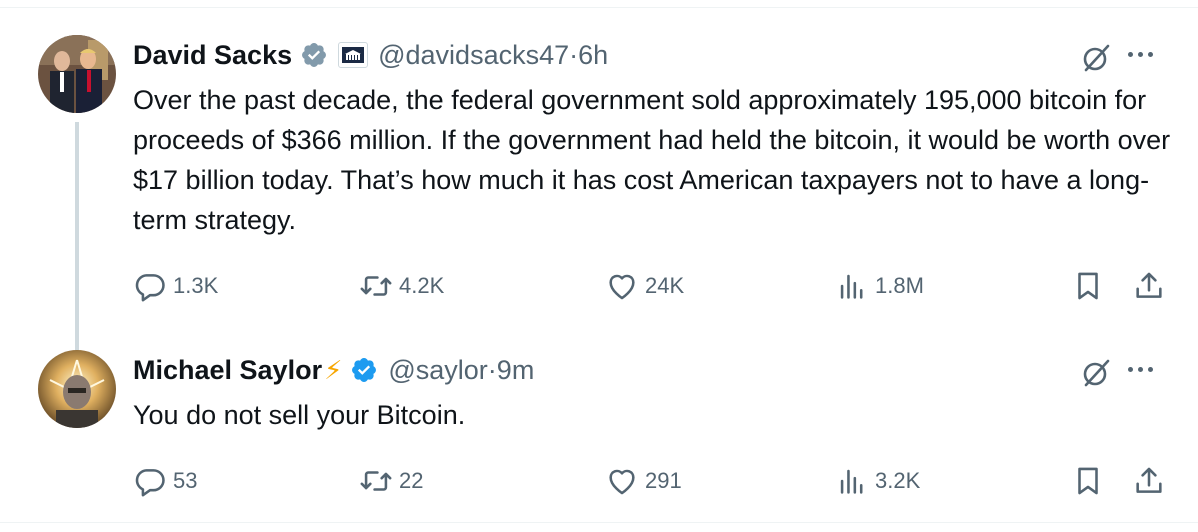 The height and width of the screenshot is (532, 1198). Describe the element at coordinates (473, 55) in the screenshot. I see `author-handle: @davidsacks47` at that location.